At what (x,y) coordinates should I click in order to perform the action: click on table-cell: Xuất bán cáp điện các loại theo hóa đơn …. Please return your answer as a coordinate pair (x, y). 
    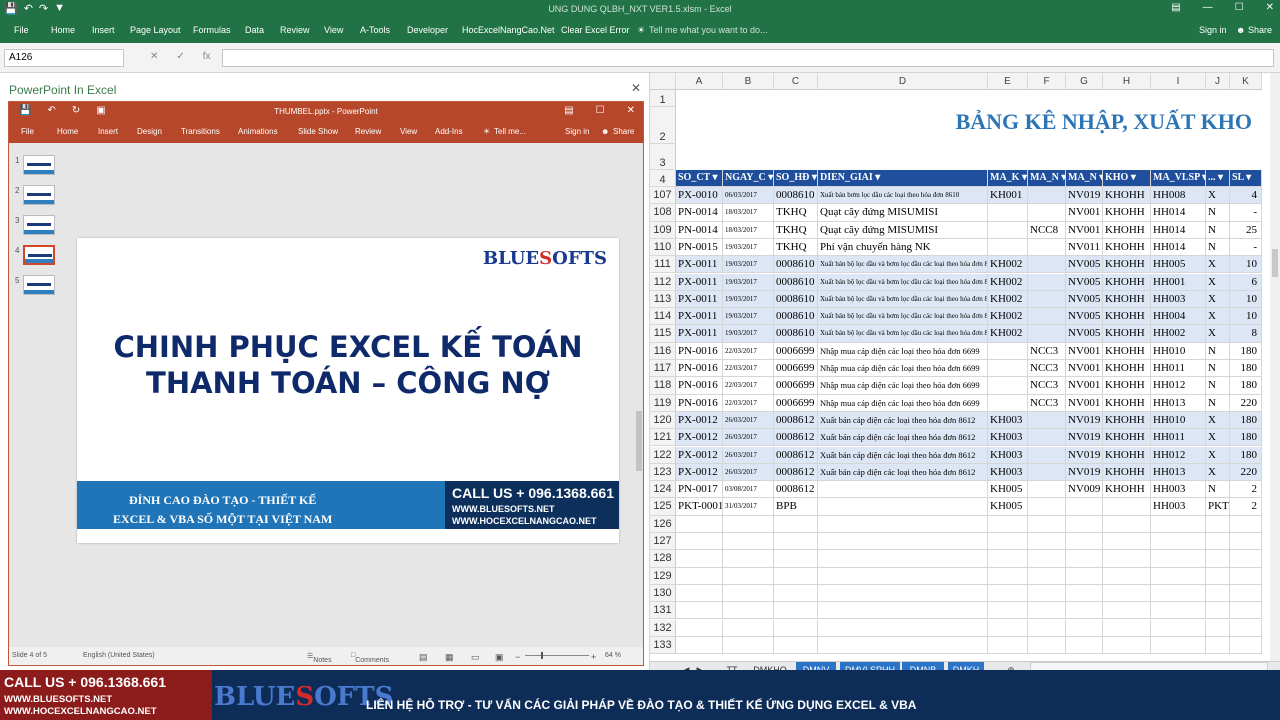
    Looking at the image, I should click on (903, 420).